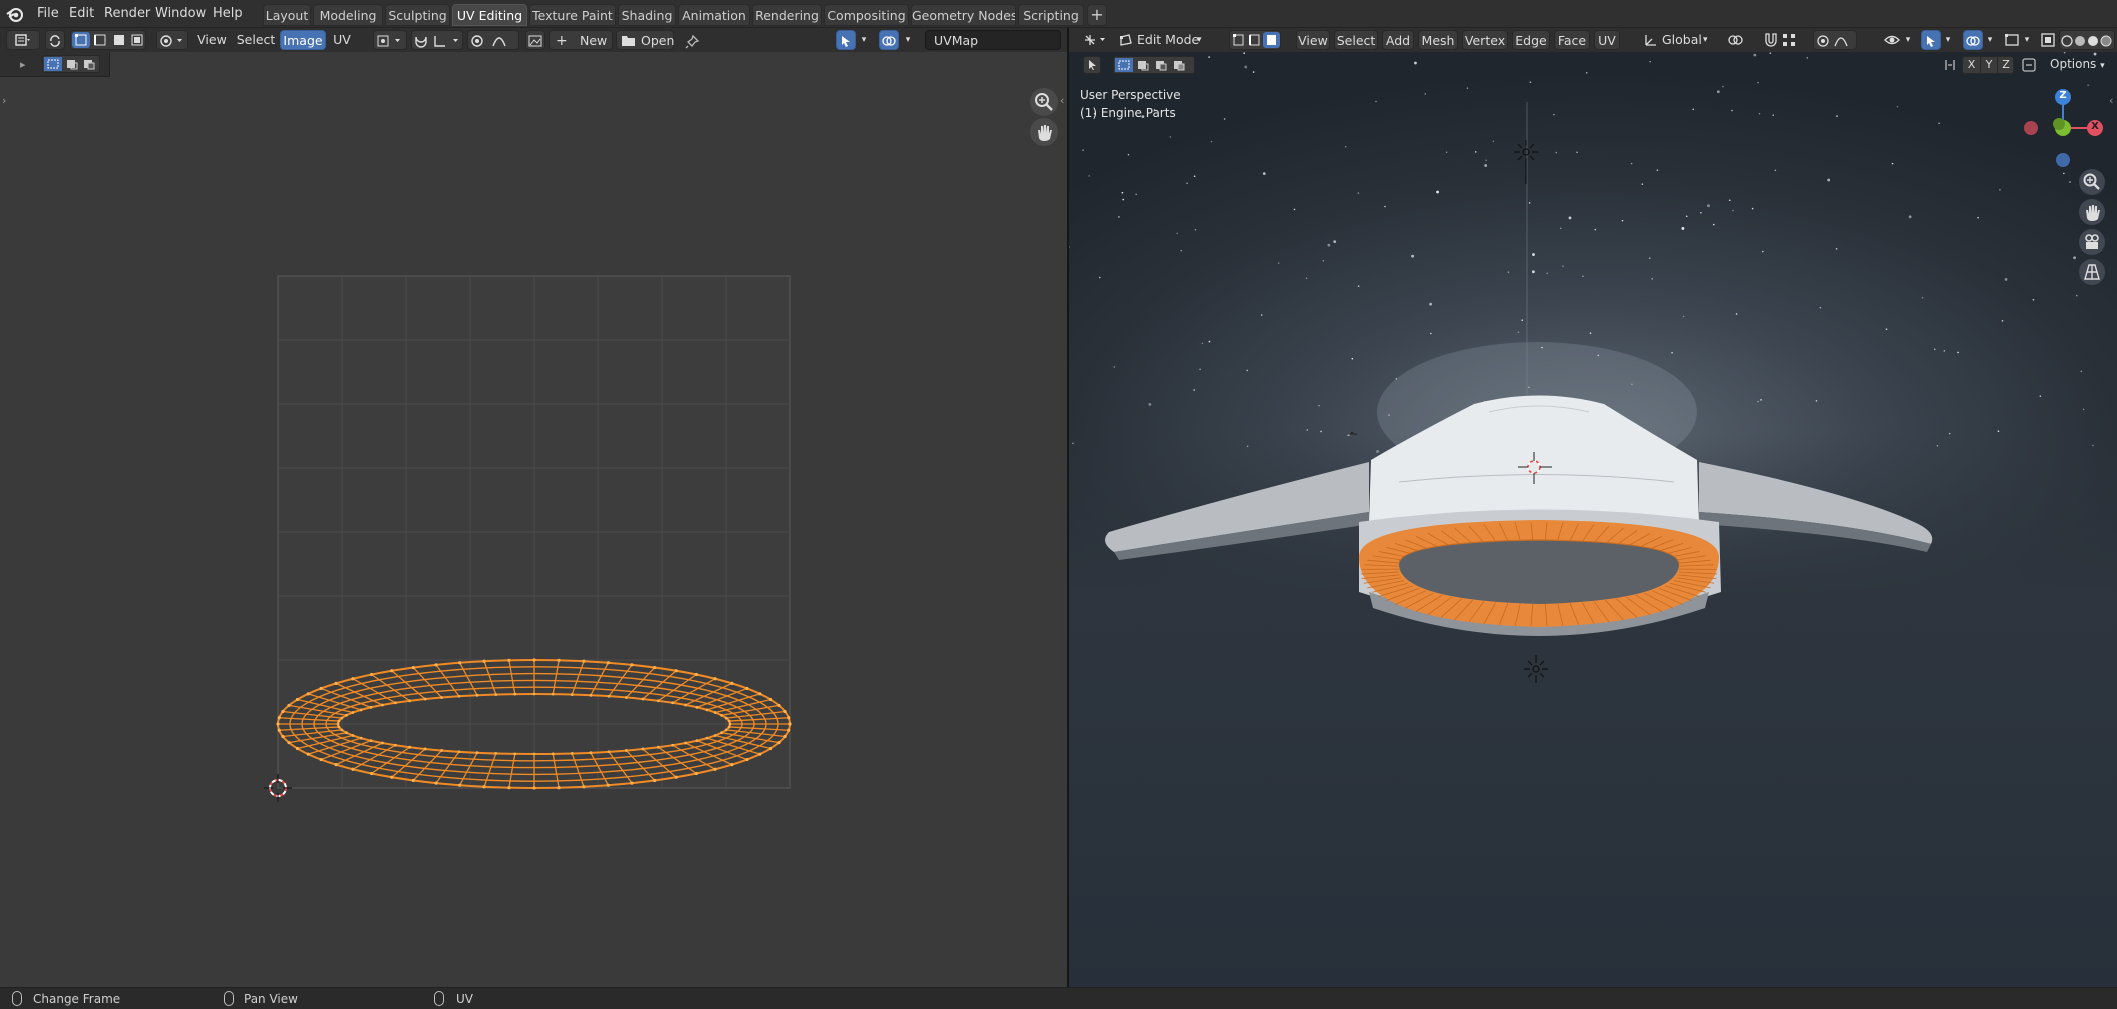 Image resolution: width=2117 pixels, height=1009 pixels. What do you see at coordinates (846, 40) in the screenshot?
I see `uv-sync-gizmo-toggle` at bounding box center [846, 40].